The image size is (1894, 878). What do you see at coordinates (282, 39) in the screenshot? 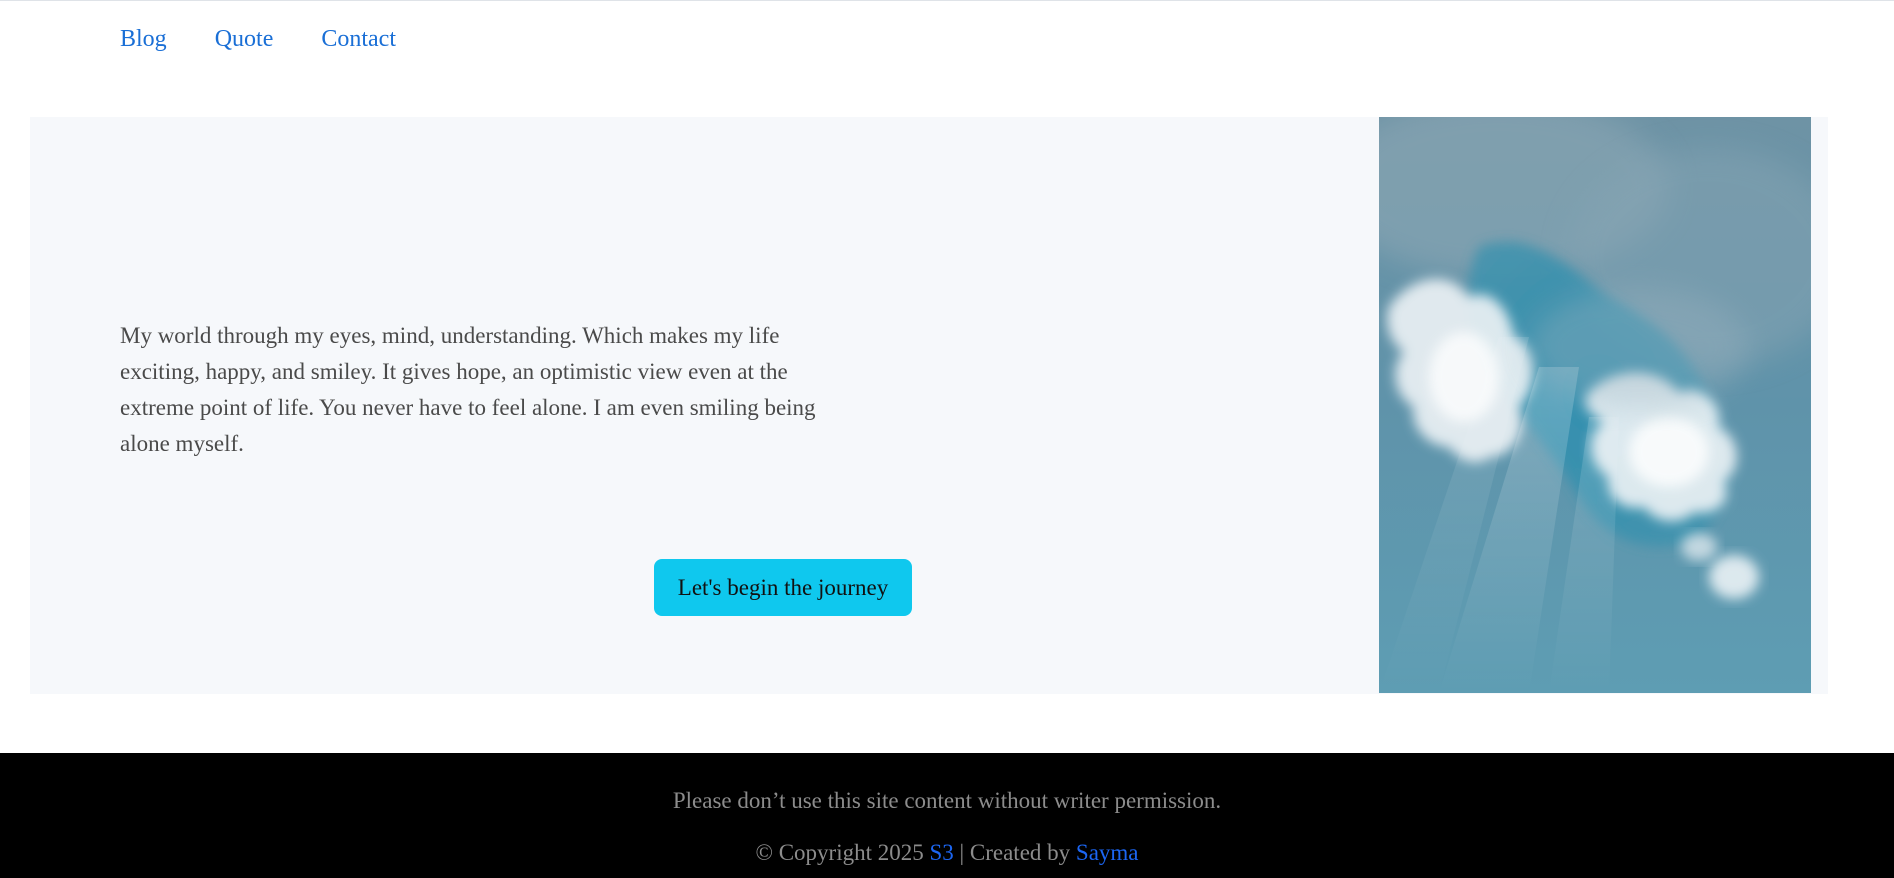
I see `main-nav: Blog Quote Contact` at bounding box center [282, 39].